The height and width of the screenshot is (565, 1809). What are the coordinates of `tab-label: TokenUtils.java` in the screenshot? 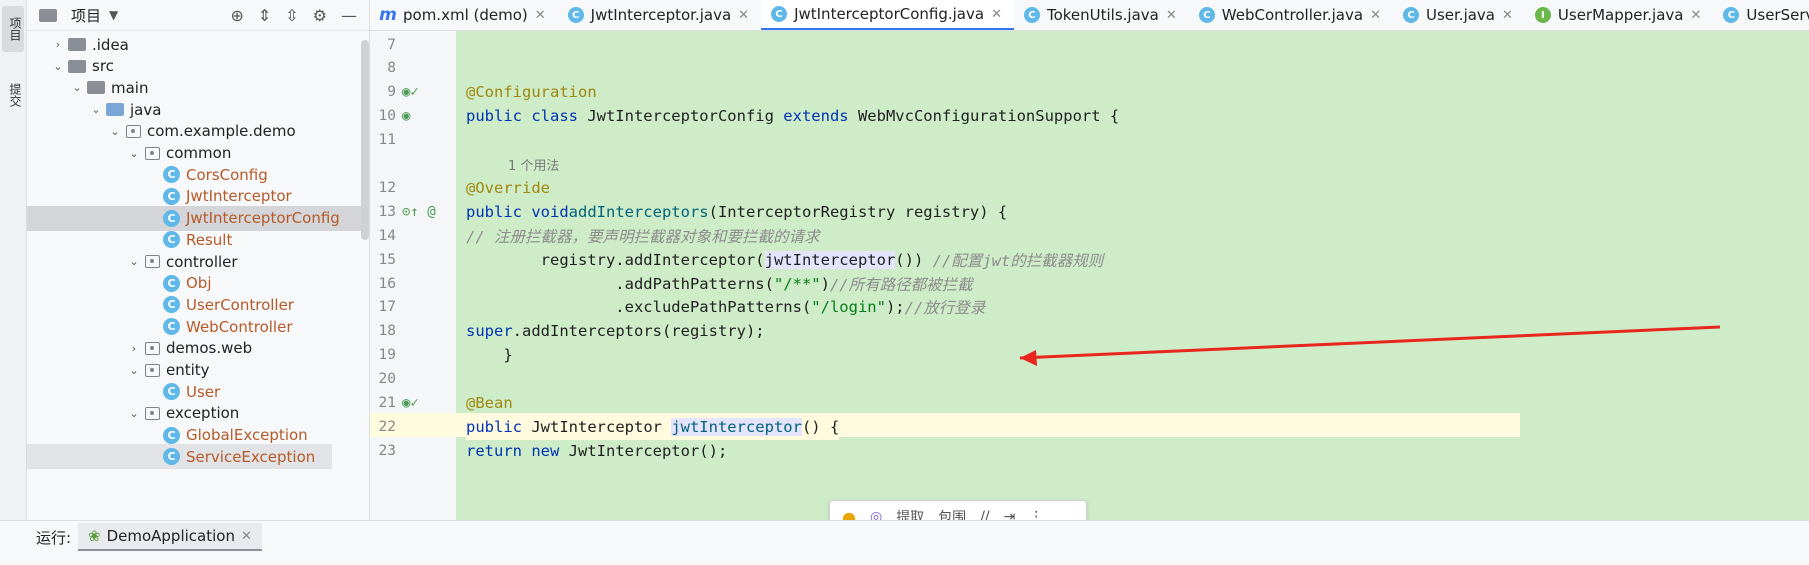 It's located at (1102, 15).